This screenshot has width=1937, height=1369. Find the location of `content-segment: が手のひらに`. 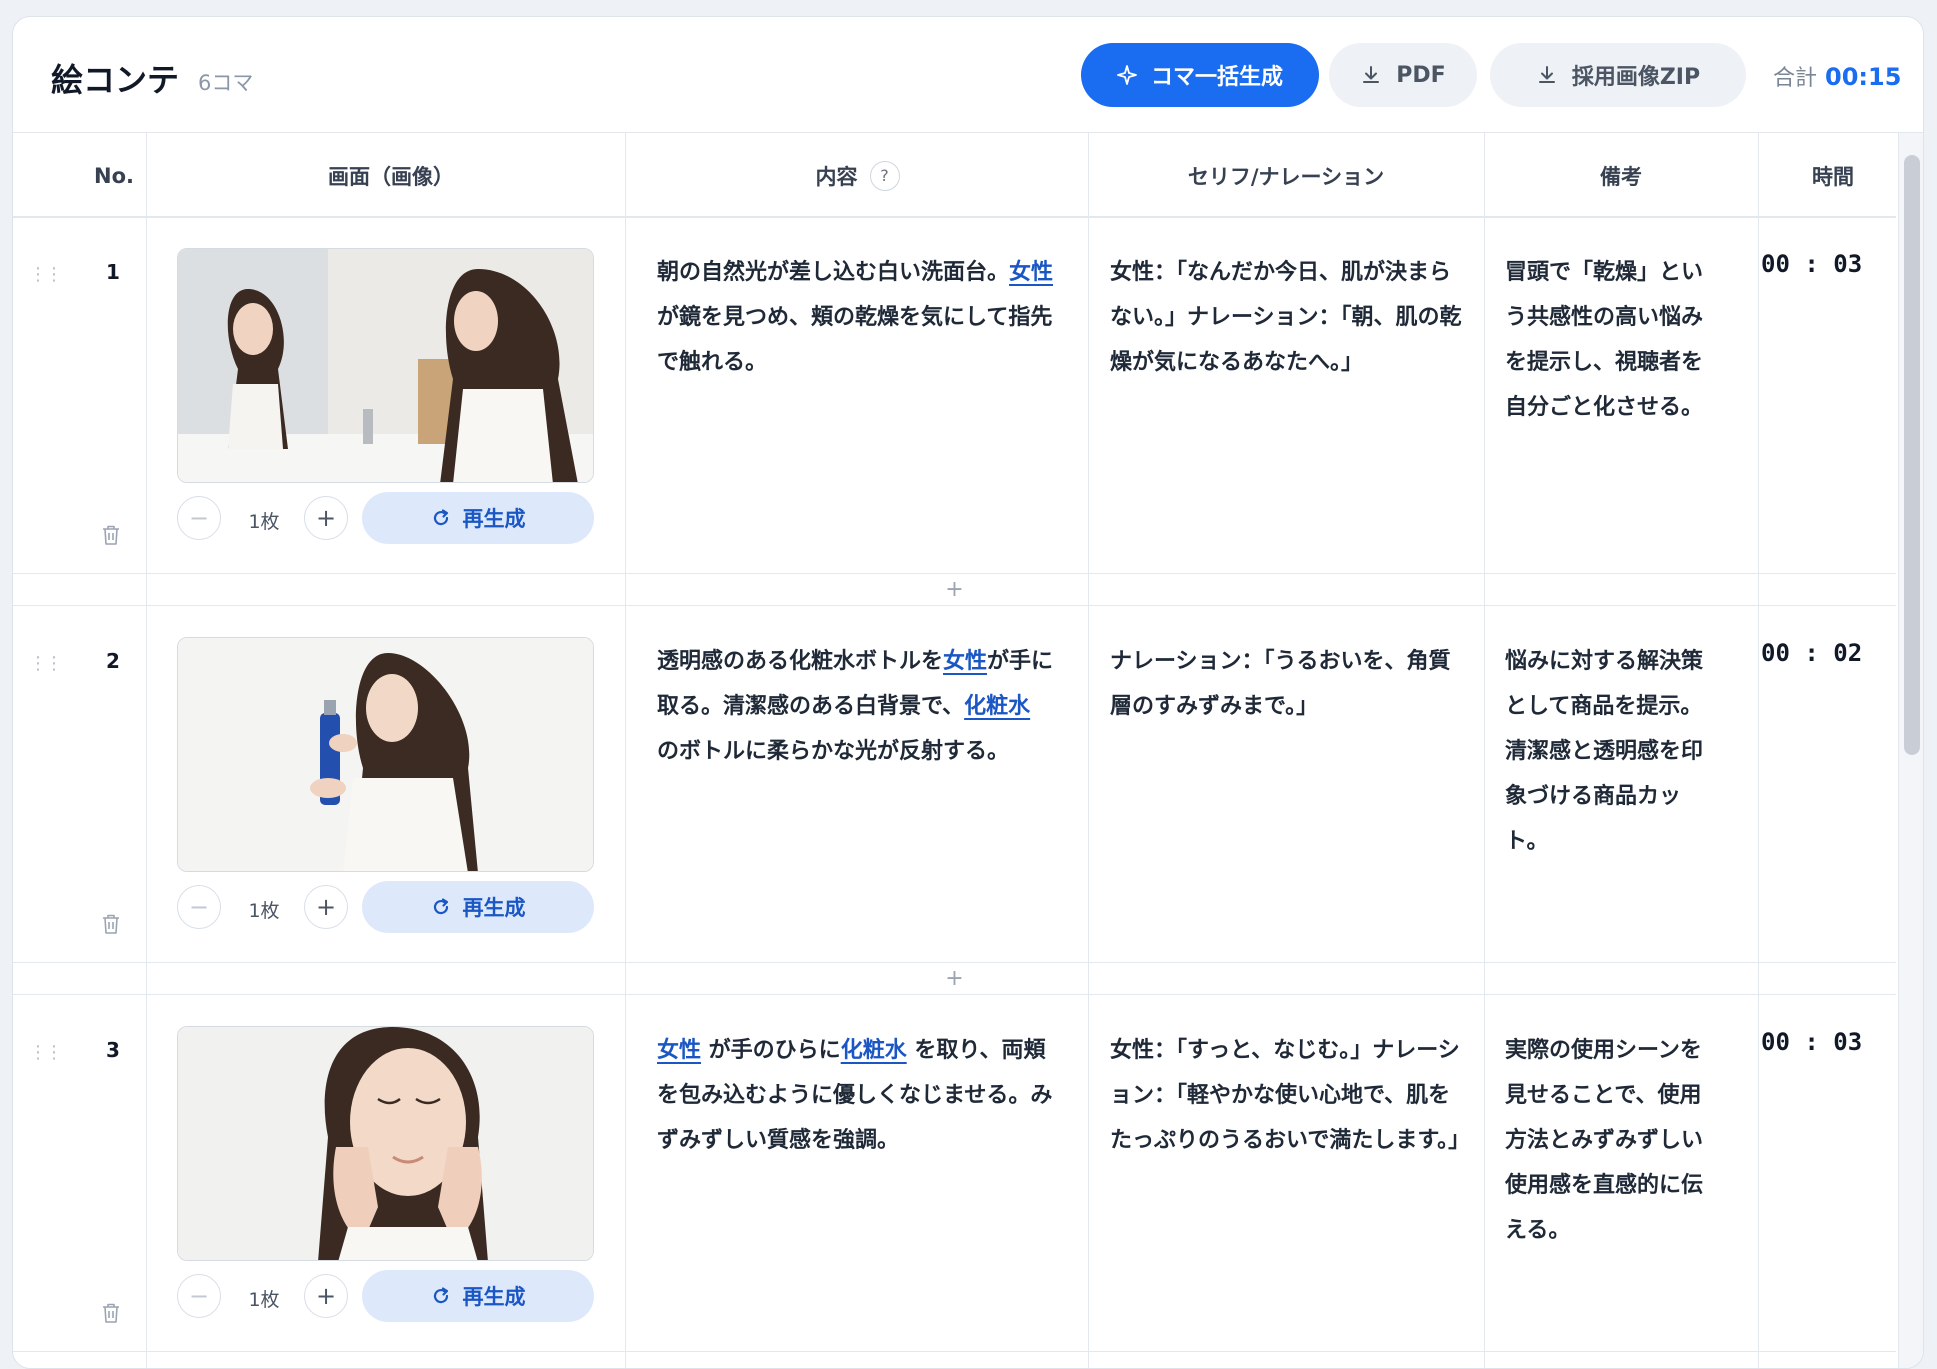

content-segment: が手のひらに is located at coordinates (771, 1050).